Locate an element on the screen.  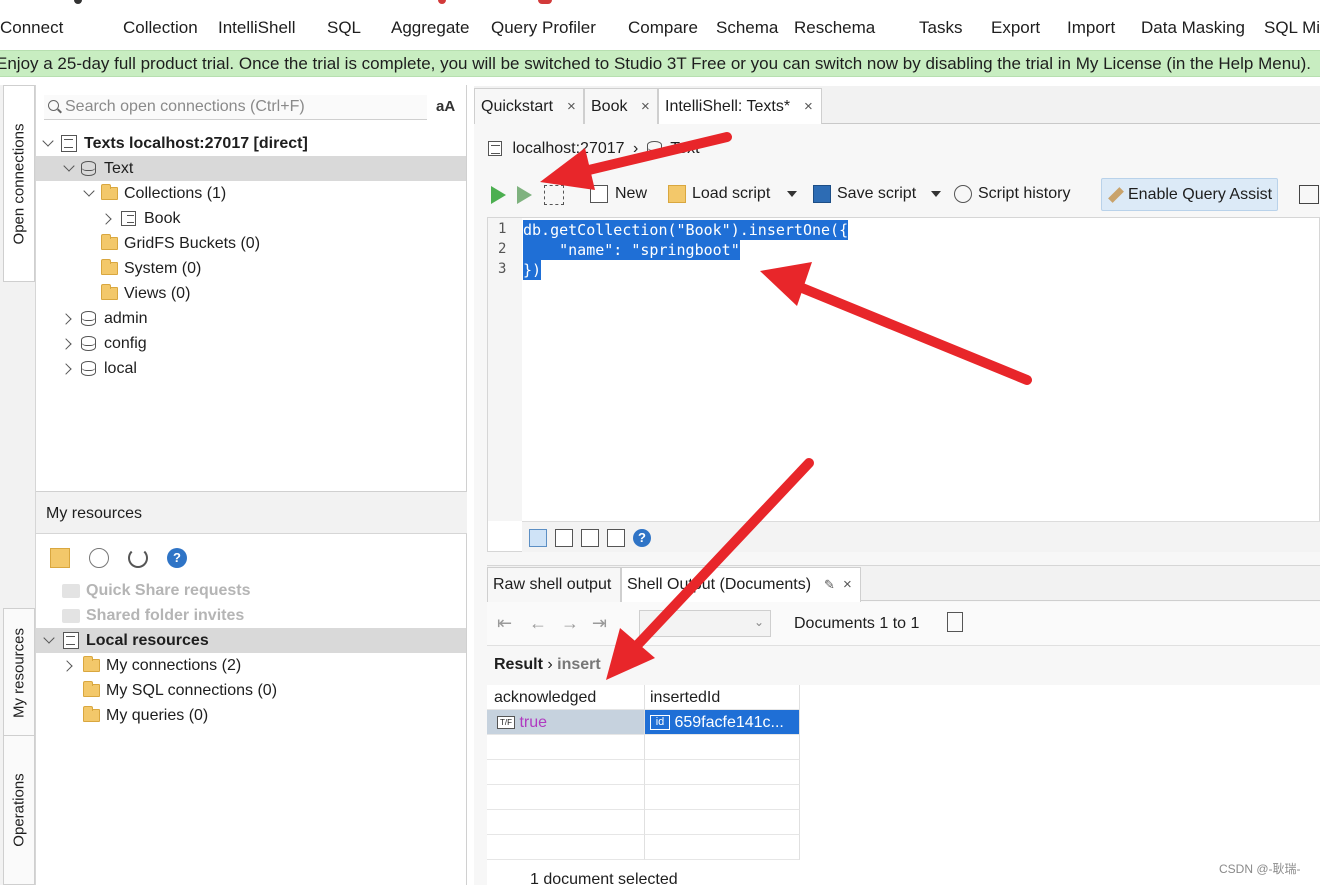
tree-db-text: Text is located at coordinates (251, 168).